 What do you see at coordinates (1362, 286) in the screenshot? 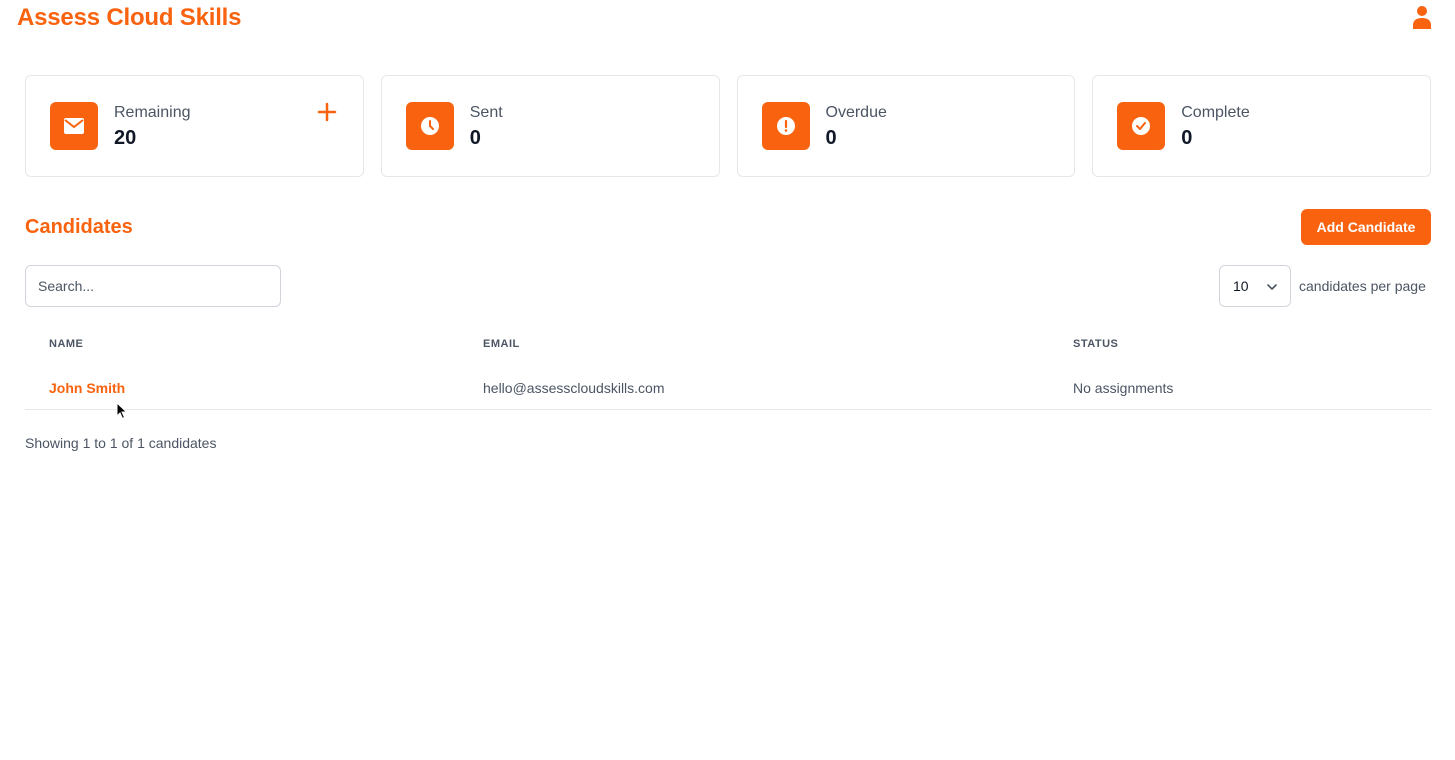
I see `per-page-label: candidates per page` at bounding box center [1362, 286].